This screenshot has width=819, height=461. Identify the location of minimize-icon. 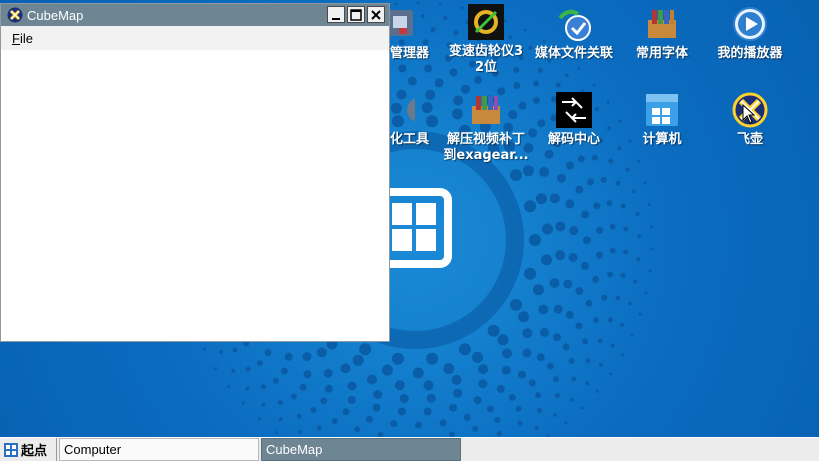
(336, 18).